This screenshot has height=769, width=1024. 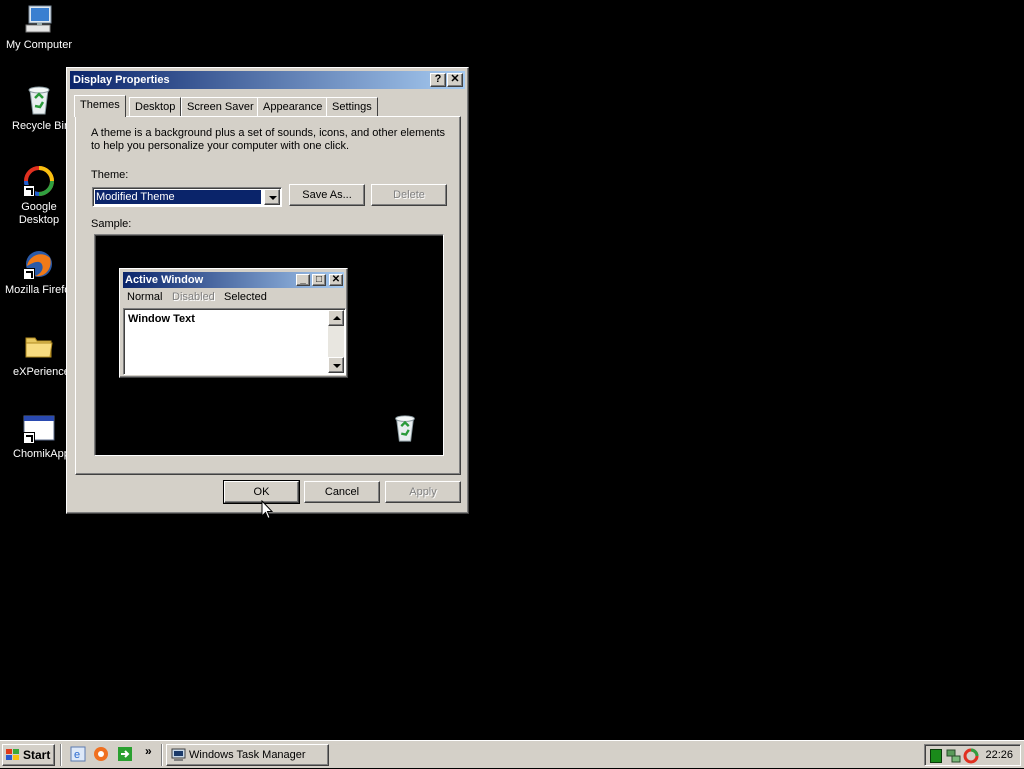 What do you see at coordinates (336, 318) in the screenshot?
I see `scroll-up-icon` at bounding box center [336, 318].